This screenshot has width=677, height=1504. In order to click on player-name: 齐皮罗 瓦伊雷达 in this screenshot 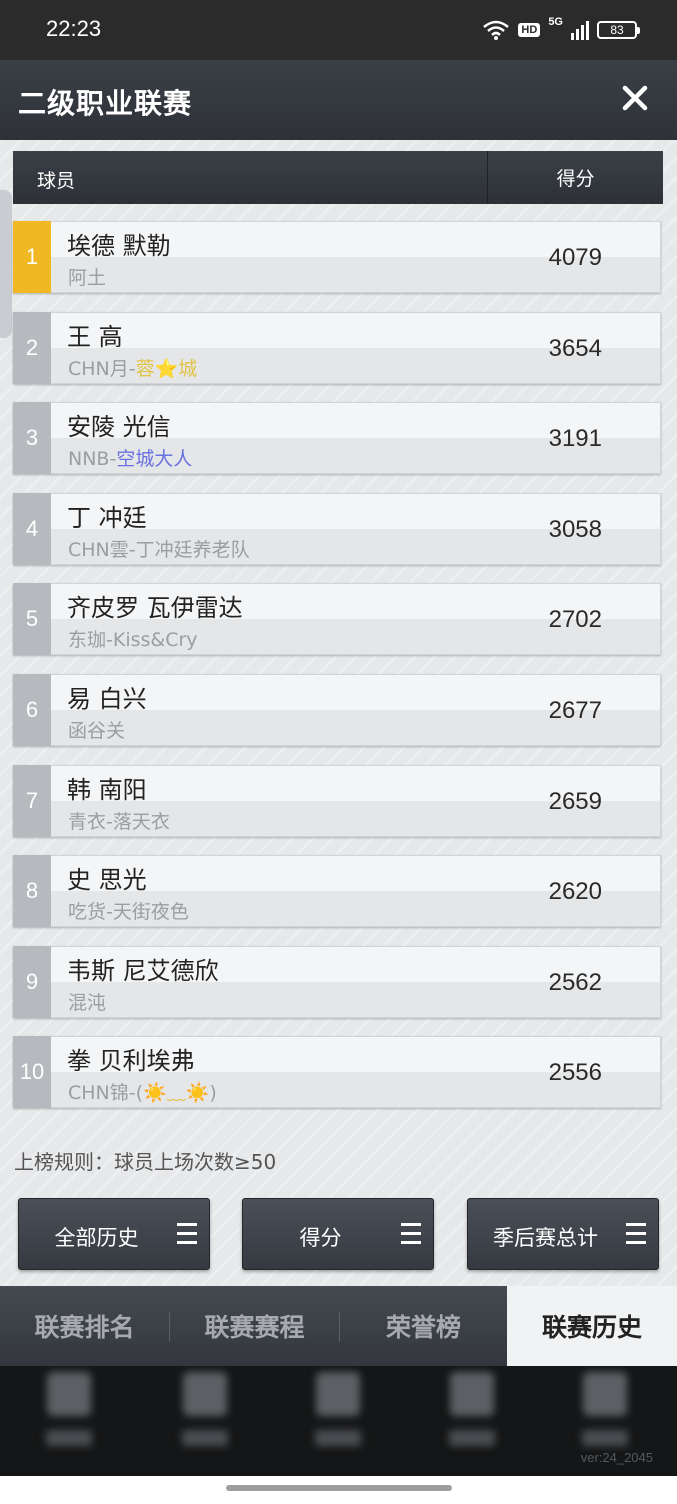, I will do `click(155, 608)`.